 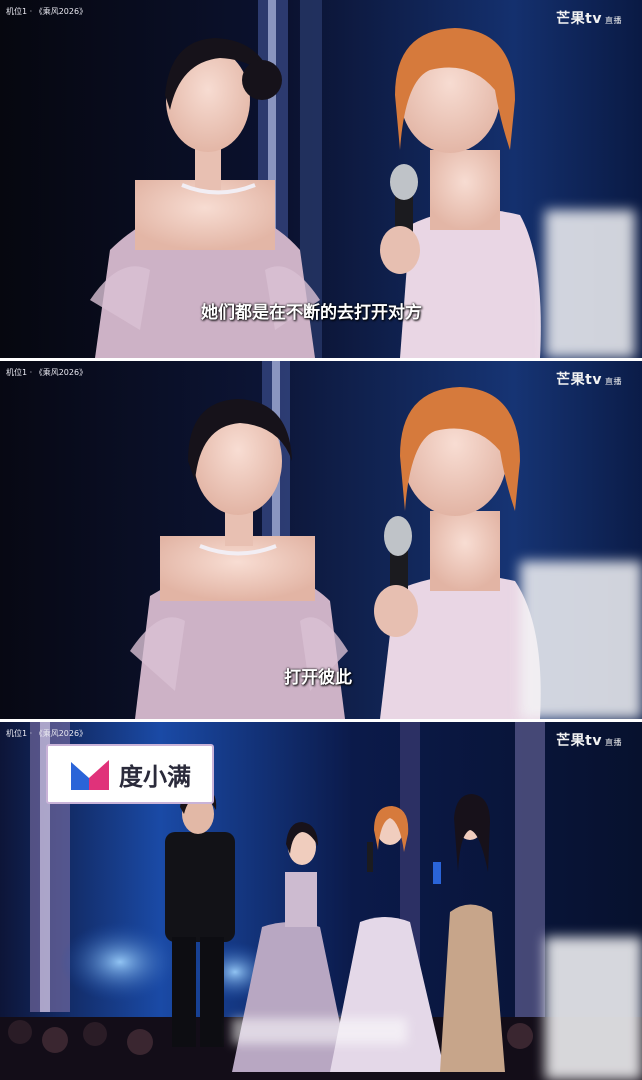 What do you see at coordinates (155, 776) in the screenshot?
I see `sponsor-name: 度小满` at bounding box center [155, 776].